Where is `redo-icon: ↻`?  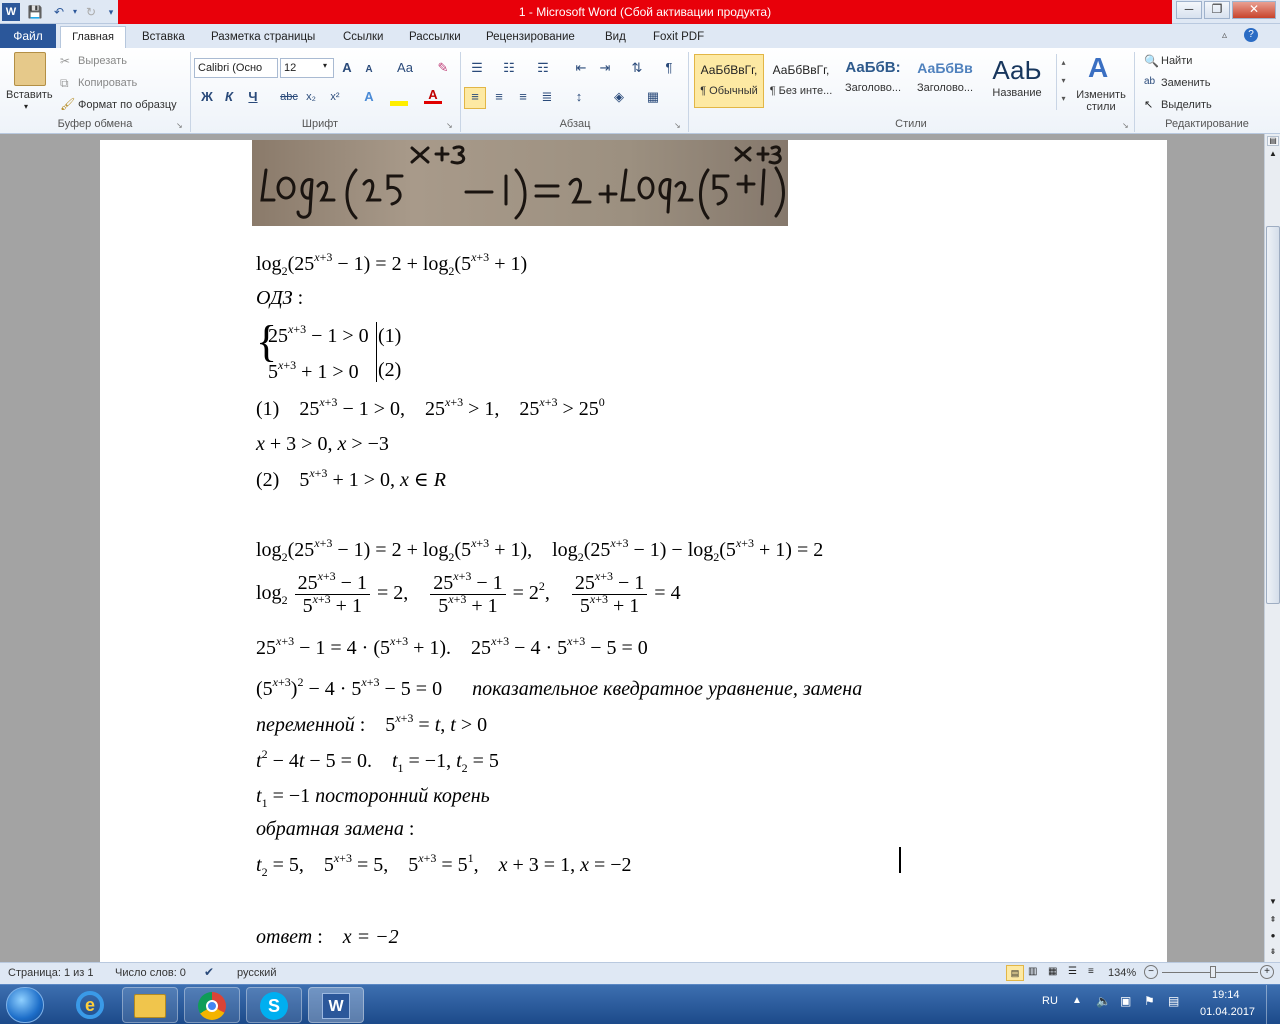 redo-icon: ↻ is located at coordinates (91, 12).